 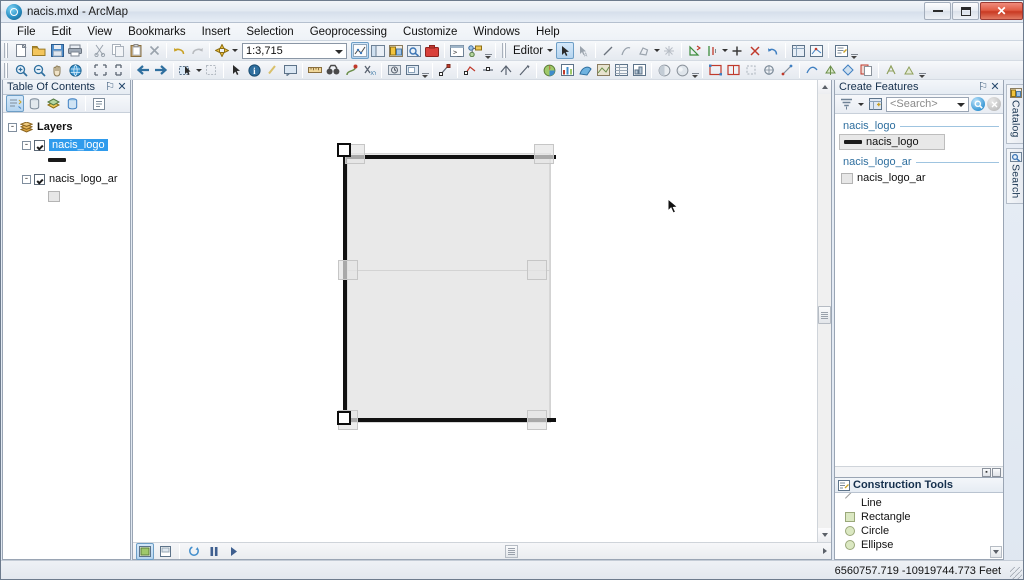 I want to click on construct-points-icon, so click(x=524, y=70).